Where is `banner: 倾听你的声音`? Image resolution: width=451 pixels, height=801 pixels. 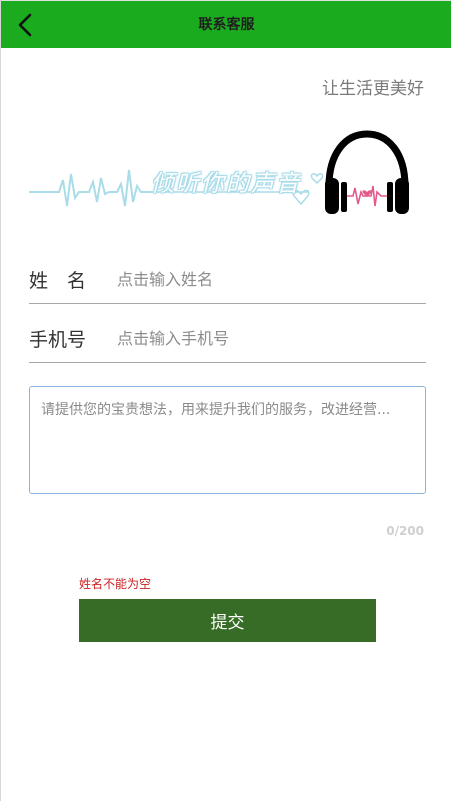
banner: 倾听你的声音 is located at coordinates (224, 172).